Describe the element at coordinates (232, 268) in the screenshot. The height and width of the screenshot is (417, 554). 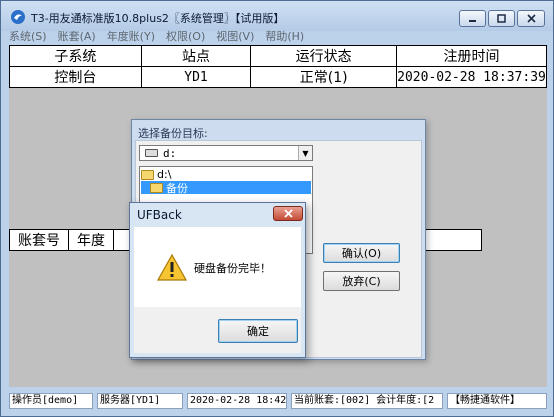
I see `message-text: 硬盘备份完毕！` at that location.